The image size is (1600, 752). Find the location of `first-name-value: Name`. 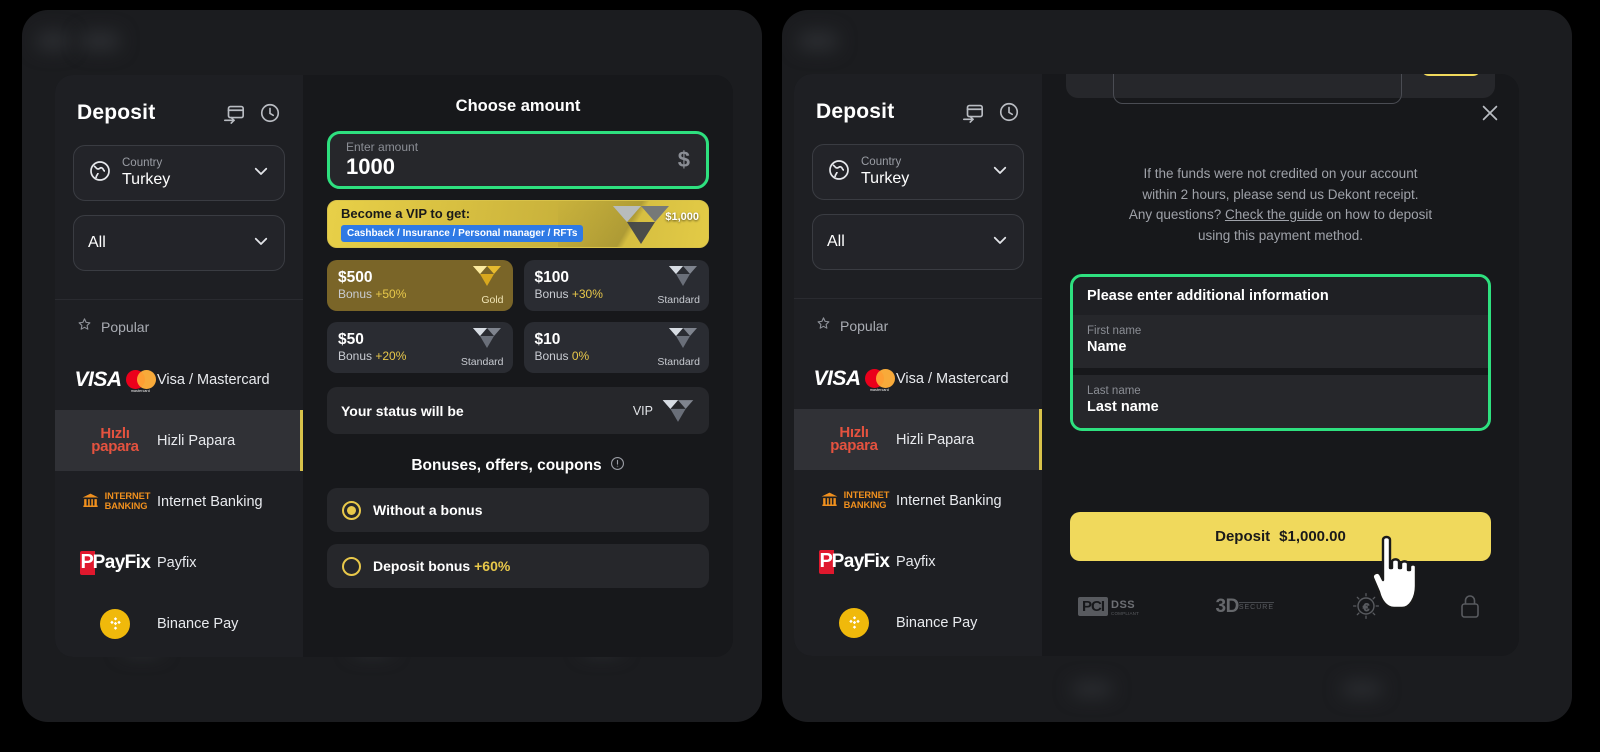

first-name-value: Name is located at coordinates (1107, 347).